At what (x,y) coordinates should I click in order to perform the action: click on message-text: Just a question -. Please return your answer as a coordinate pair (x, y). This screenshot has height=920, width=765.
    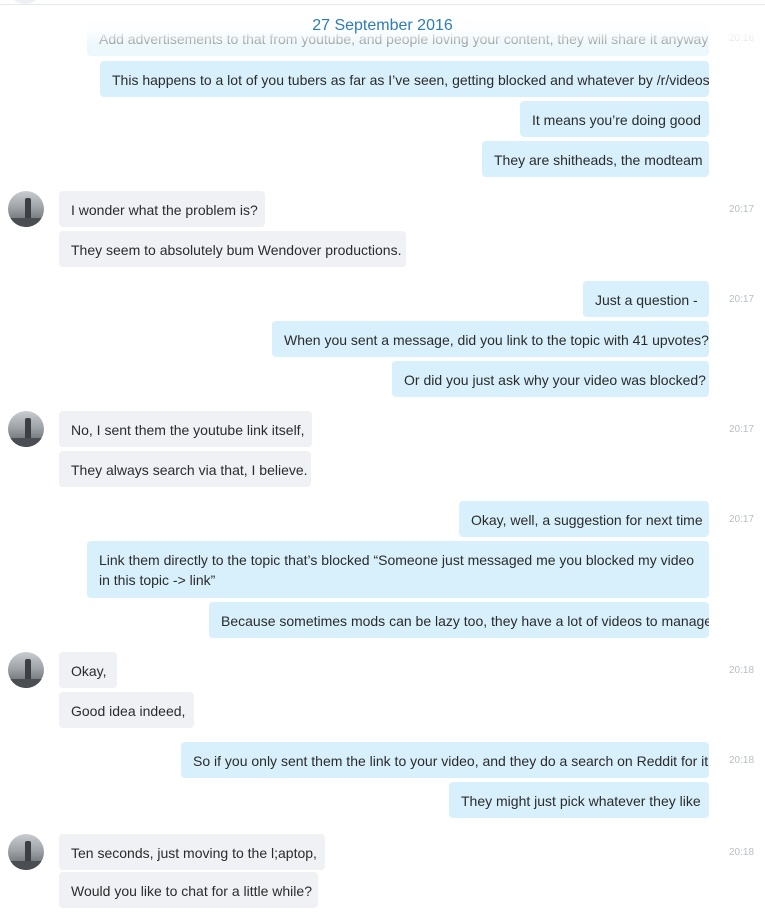
    Looking at the image, I should click on (646, 300).